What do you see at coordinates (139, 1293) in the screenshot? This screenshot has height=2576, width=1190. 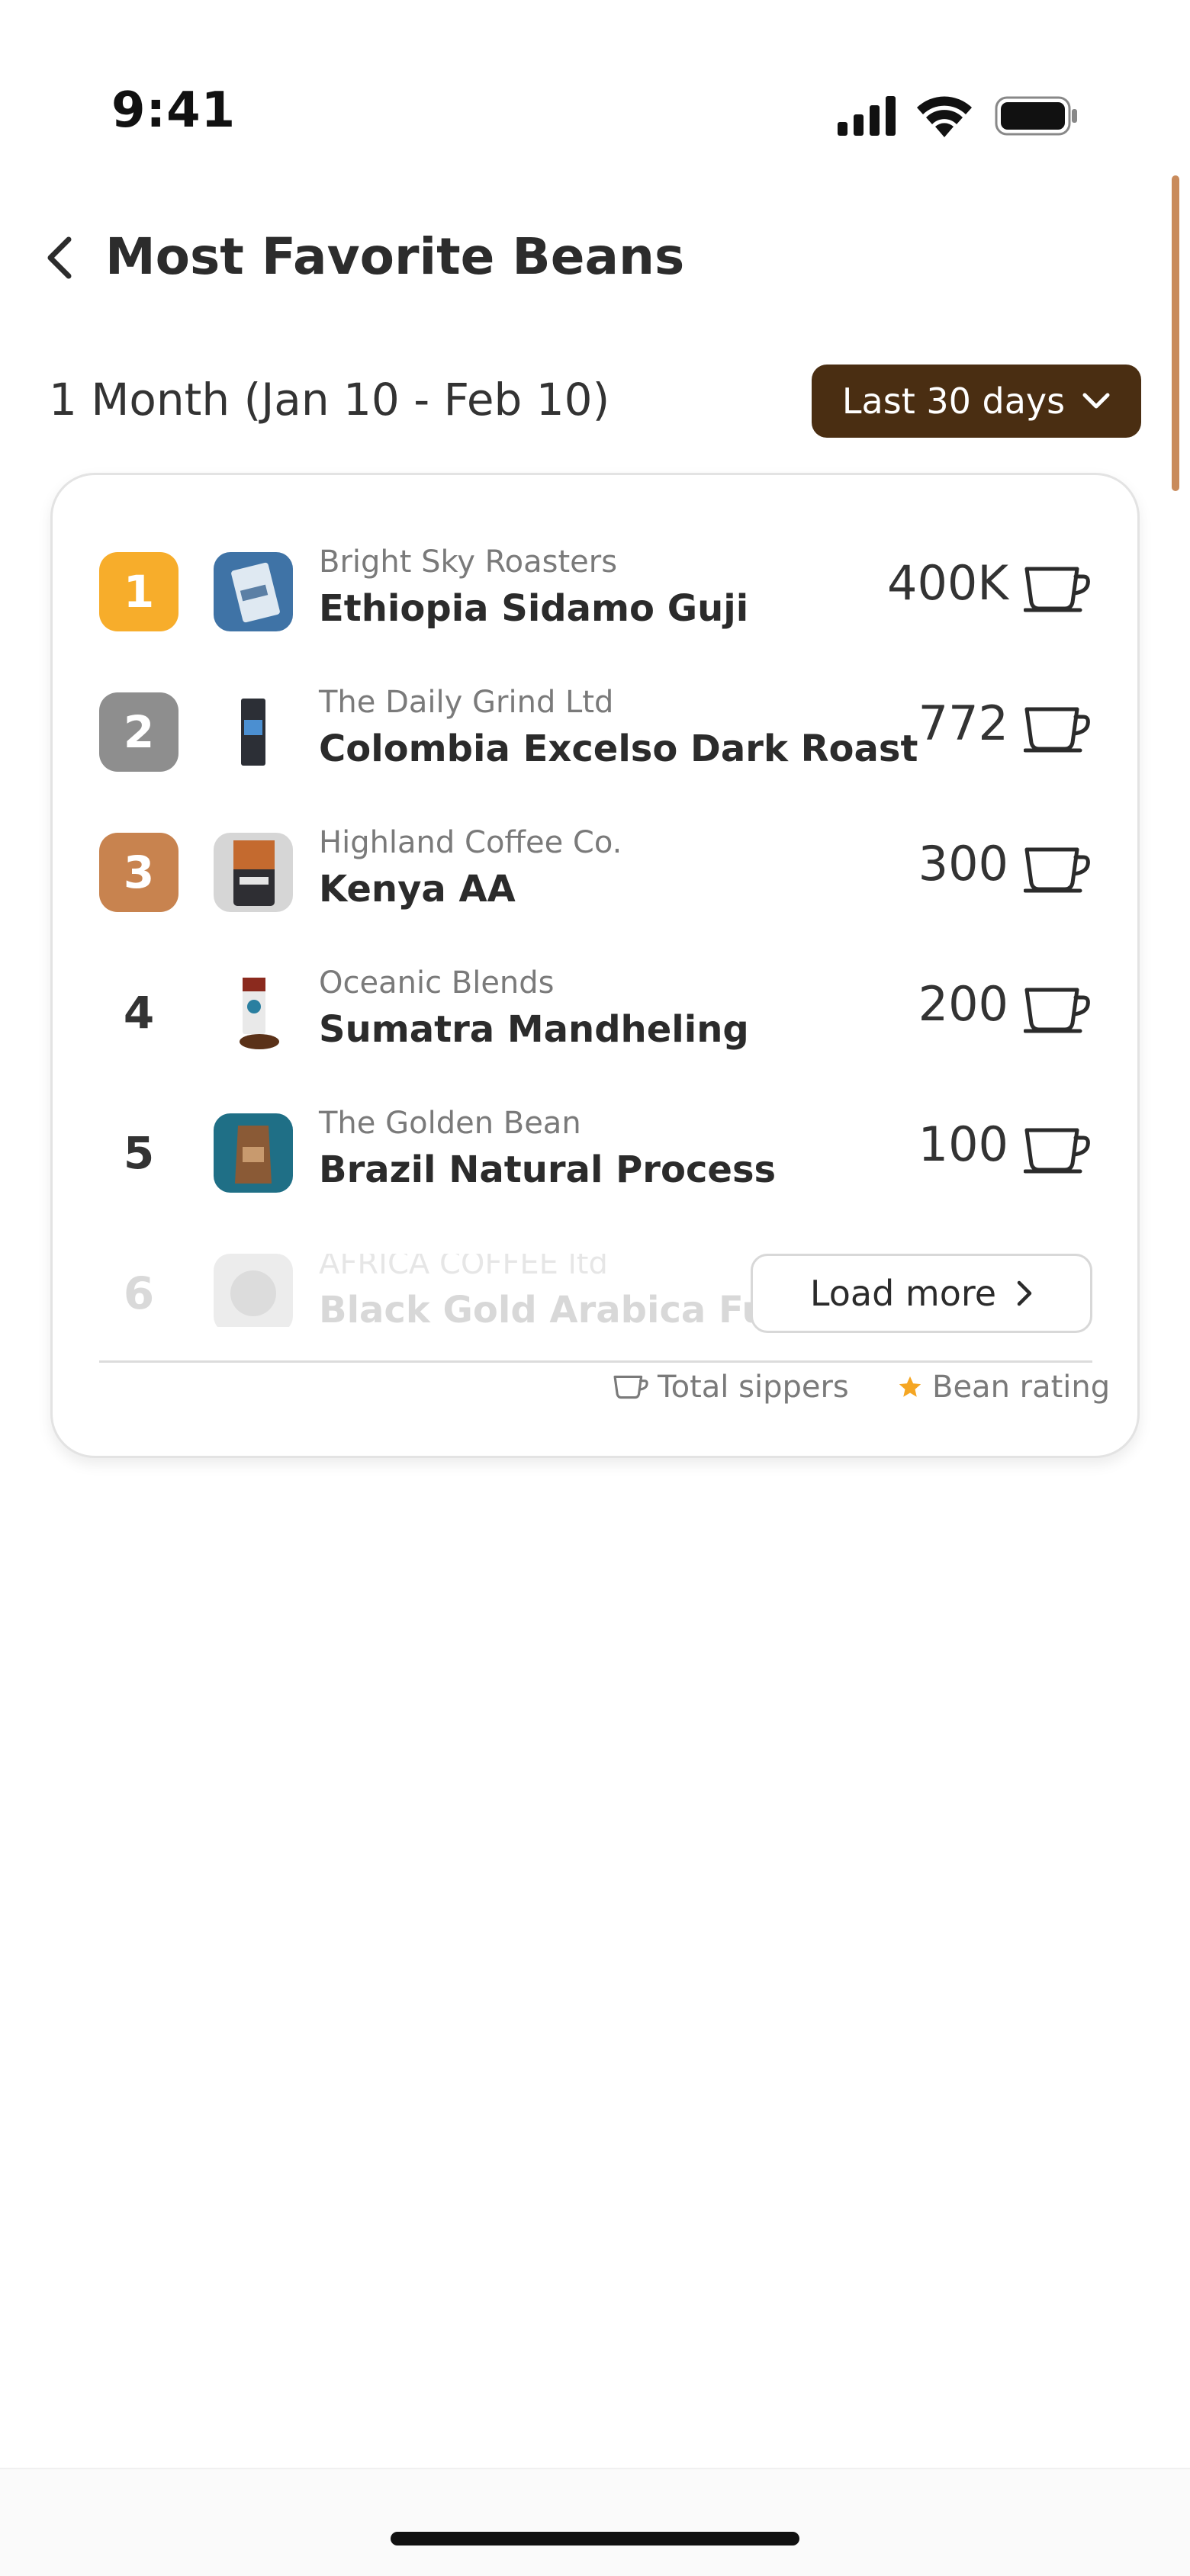 I see `rank-number: 6` at bounding box center [139, 1293].